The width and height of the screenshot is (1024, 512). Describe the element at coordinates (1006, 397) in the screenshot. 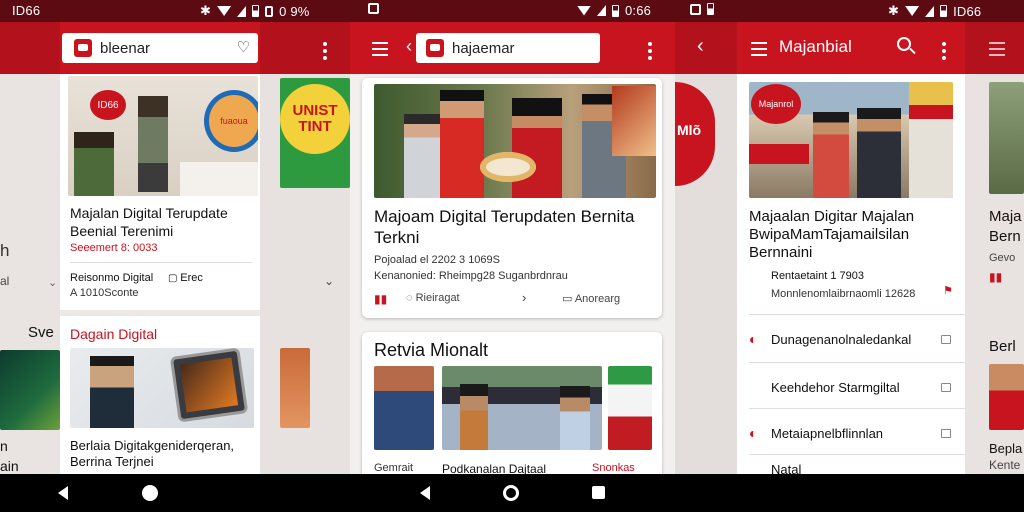

I see `bg-image` at that location.